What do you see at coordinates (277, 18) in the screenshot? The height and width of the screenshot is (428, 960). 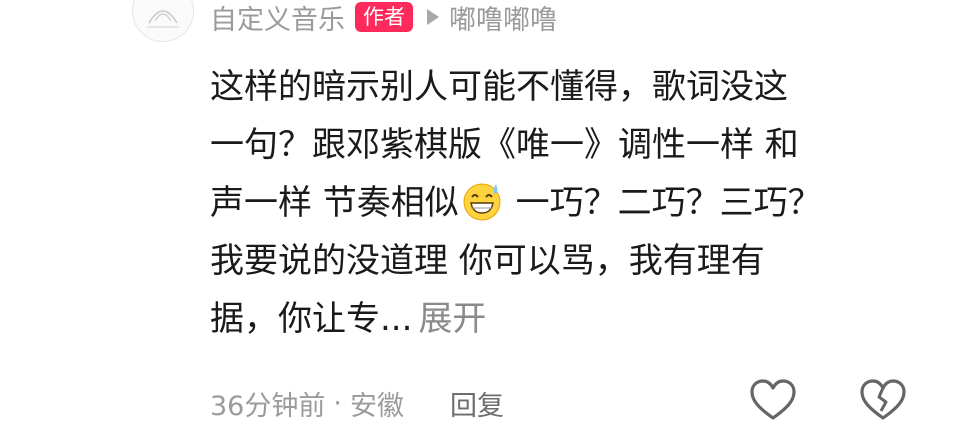 I see `username: 自定义音乐` at bounding box center [277, 18].